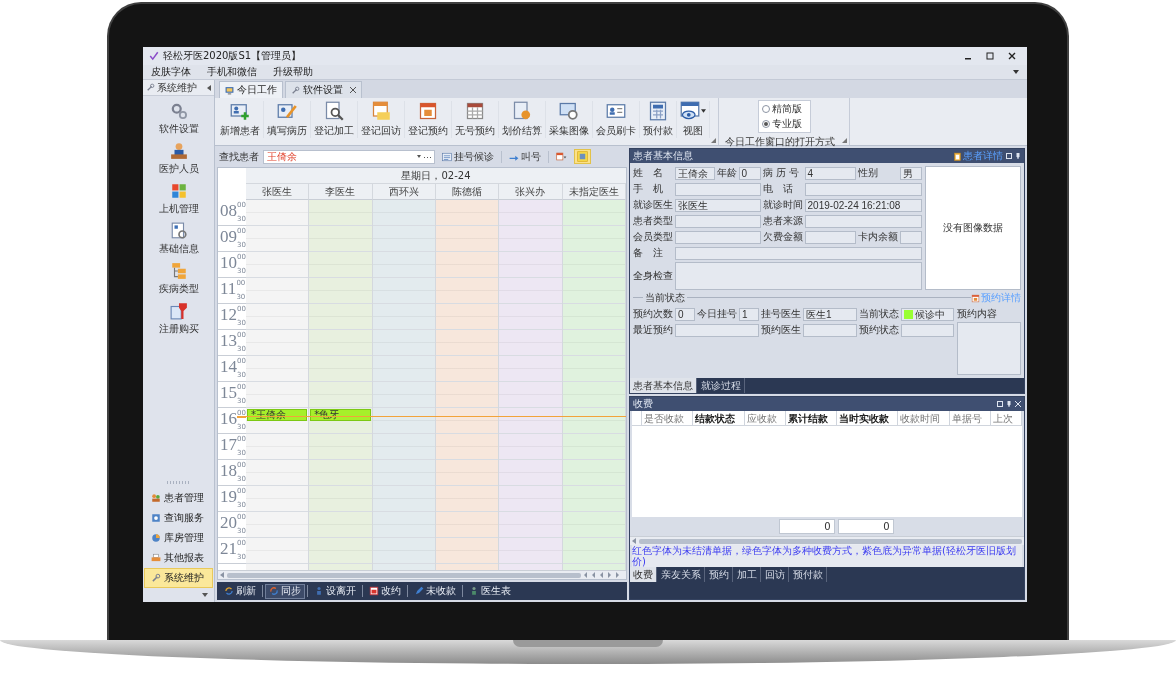  Describe the element at coordinates (335, 591) in the screenshot. I see `toolbar-button: 设离开` at that location.